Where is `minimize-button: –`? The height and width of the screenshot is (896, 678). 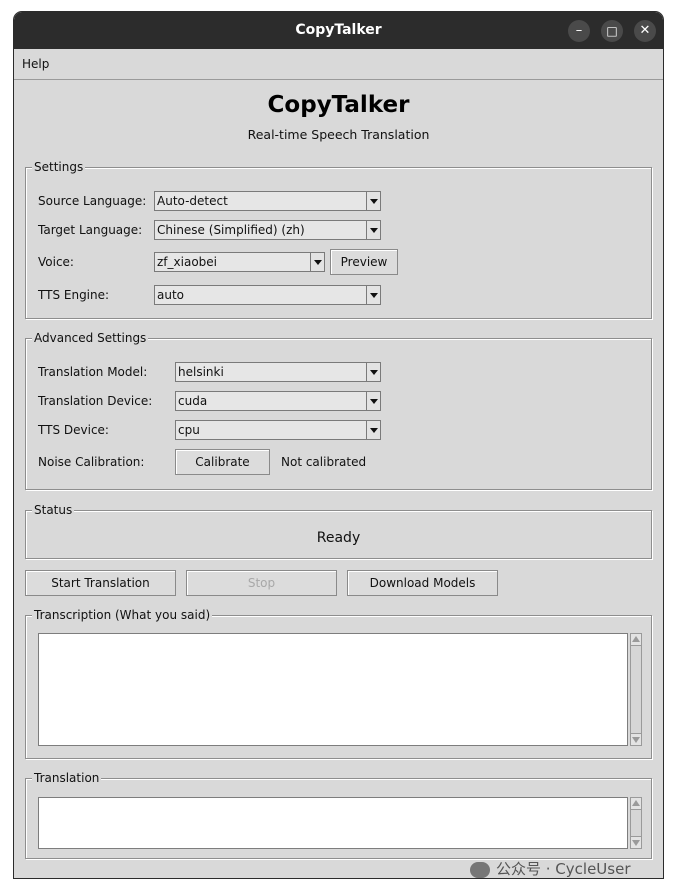 minimize-button: – is located at coordinates (579, 31).